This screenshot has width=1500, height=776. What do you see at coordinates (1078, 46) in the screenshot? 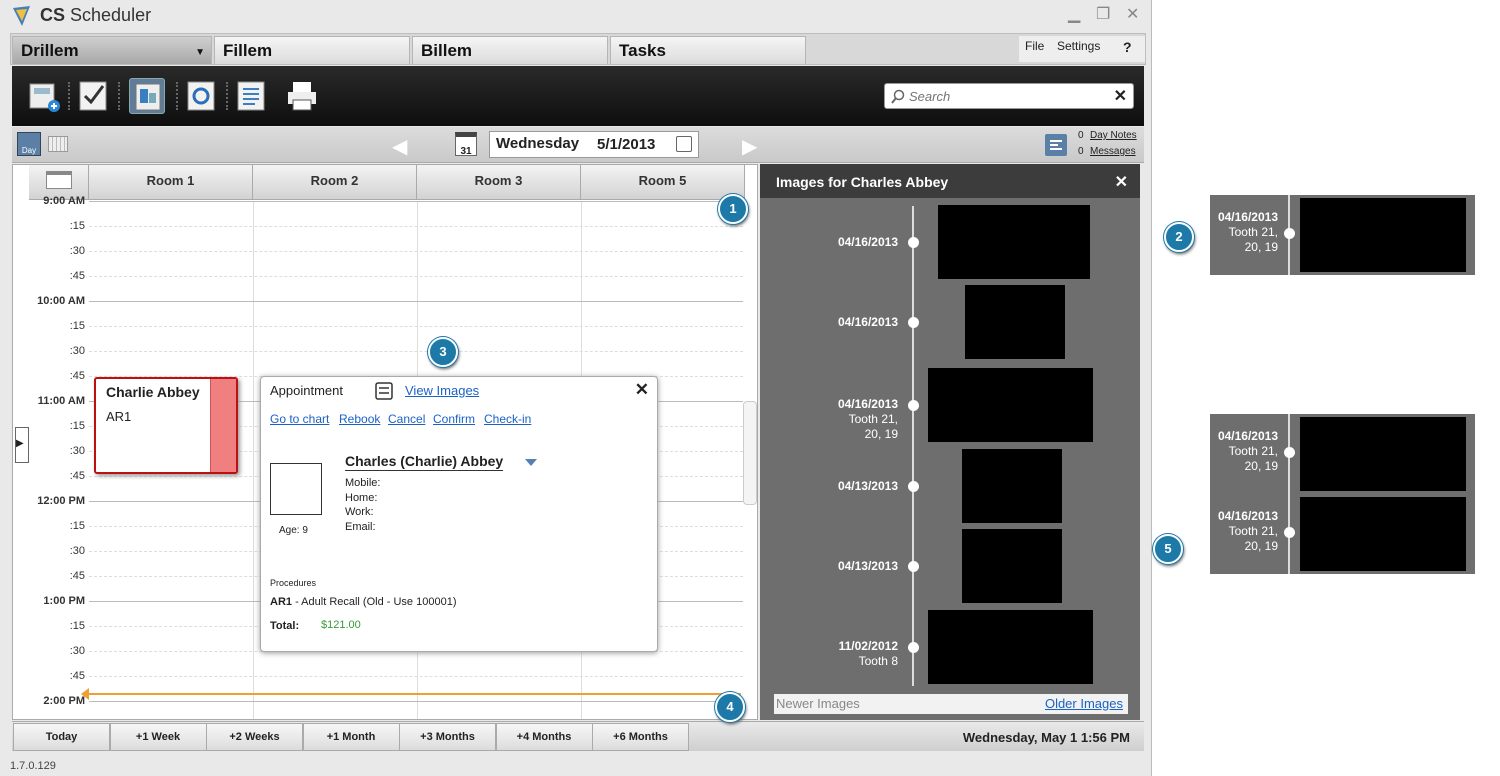
I see `menu-settings: Settings` at bounding box center [1078, 46].